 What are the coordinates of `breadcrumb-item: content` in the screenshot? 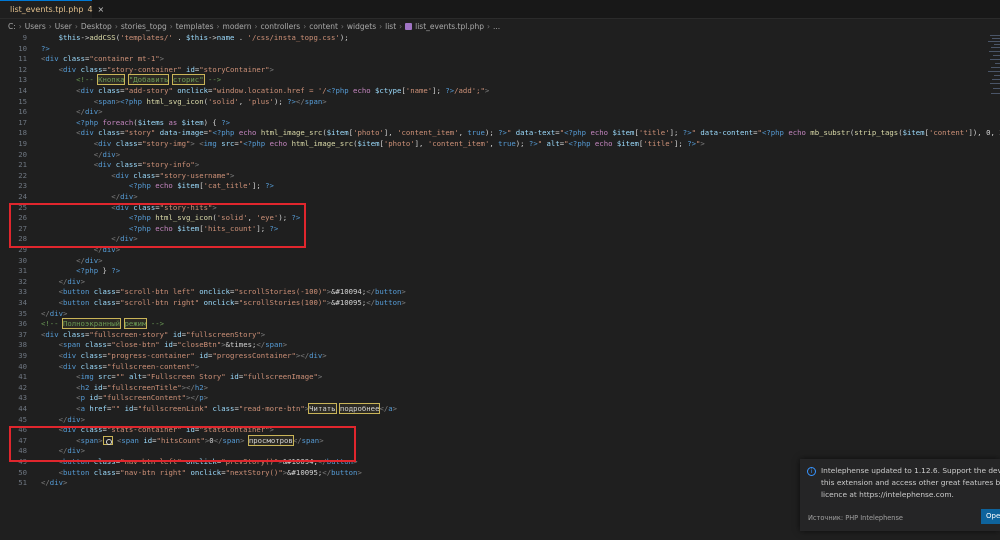 It's located at (323, 26).